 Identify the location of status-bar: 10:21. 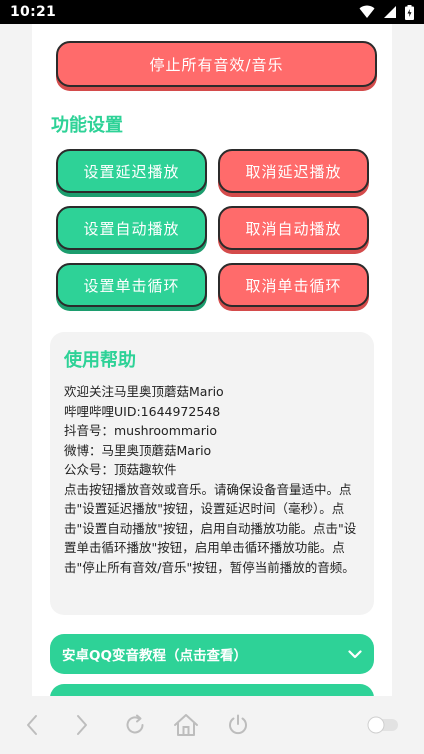
(212, 12).